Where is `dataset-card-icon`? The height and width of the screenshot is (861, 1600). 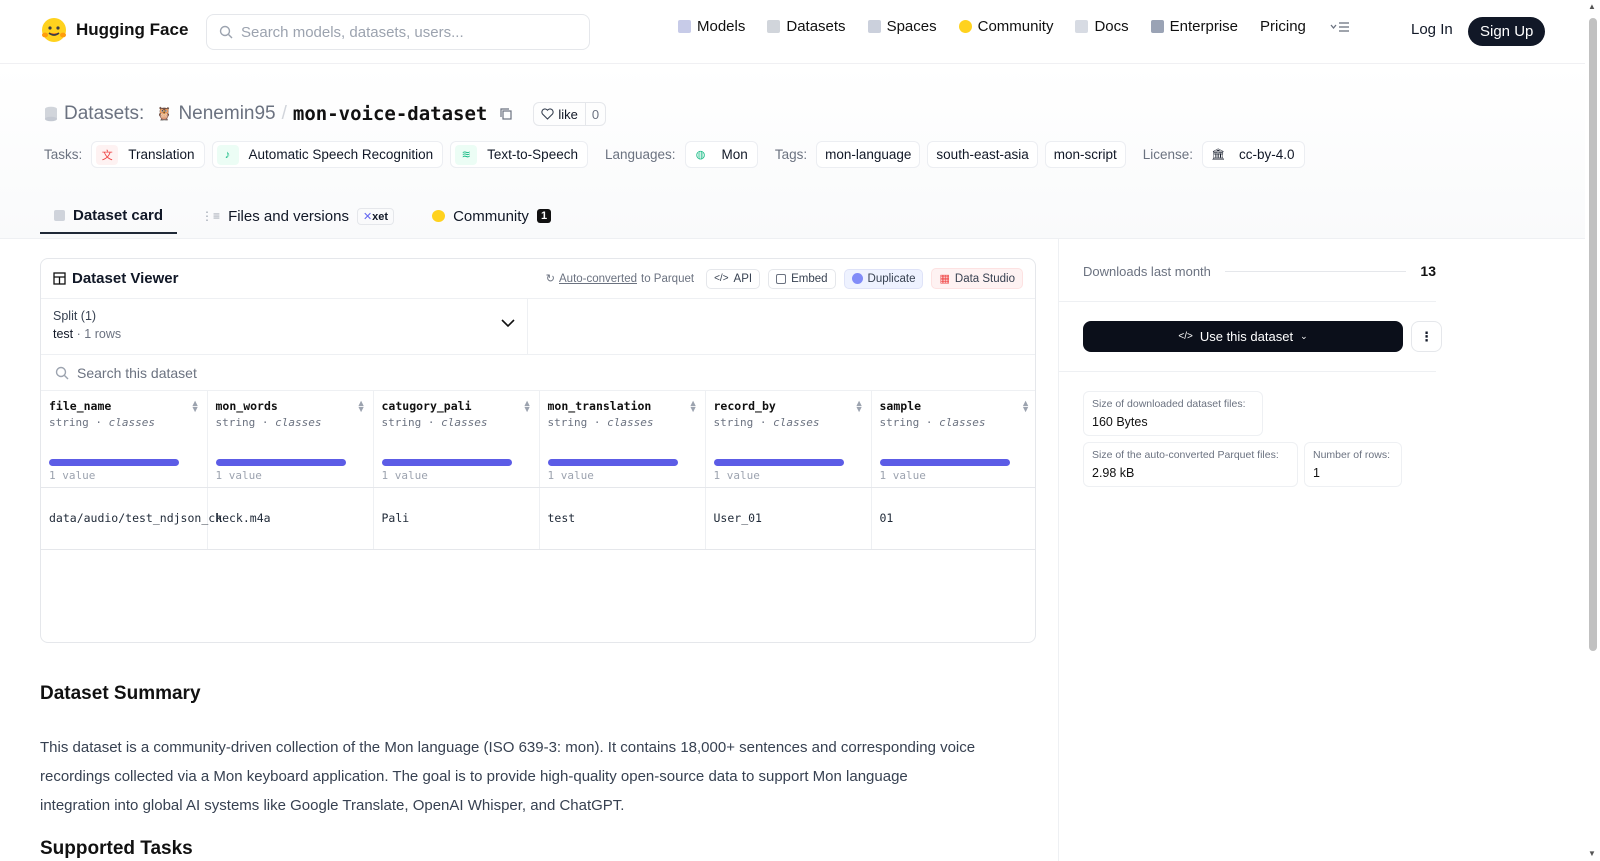 dataset-card-icon is located at coordinates (59, 215).